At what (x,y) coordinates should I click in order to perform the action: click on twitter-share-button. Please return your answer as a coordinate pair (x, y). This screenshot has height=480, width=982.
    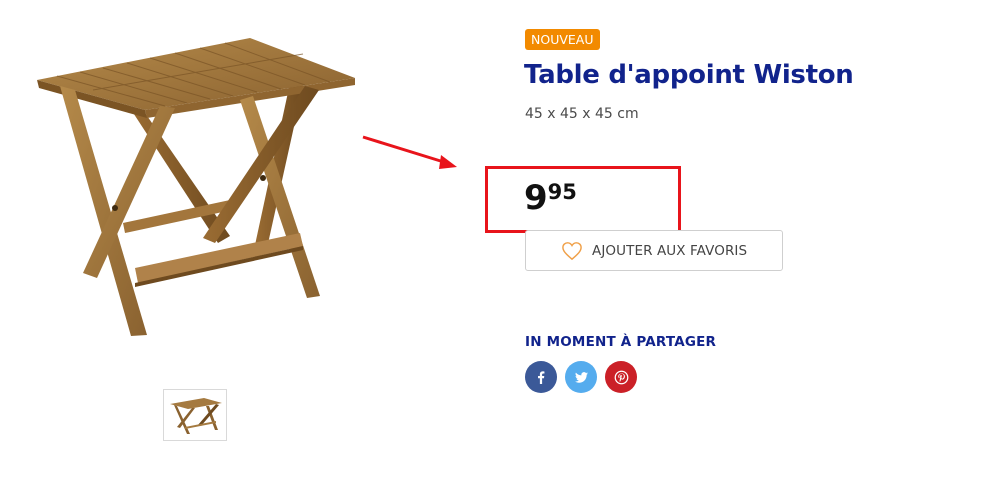
    Looking at the image, I should click on (581, 377).